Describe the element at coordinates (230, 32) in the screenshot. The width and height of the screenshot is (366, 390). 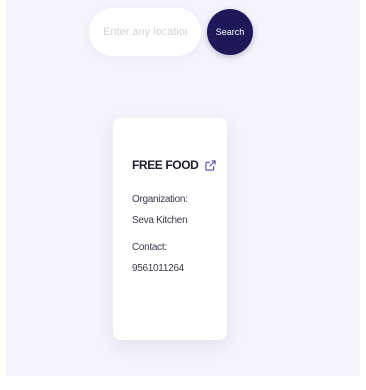
I see `search-button: Search` at that location.